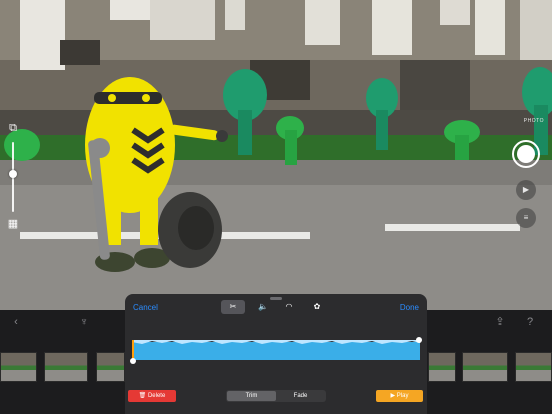 The height and width of the screenshot is (414, 552). Describe the element at coordinates (233, 307) in the screenshot. I see `scissors-icon: ✂` at that location.